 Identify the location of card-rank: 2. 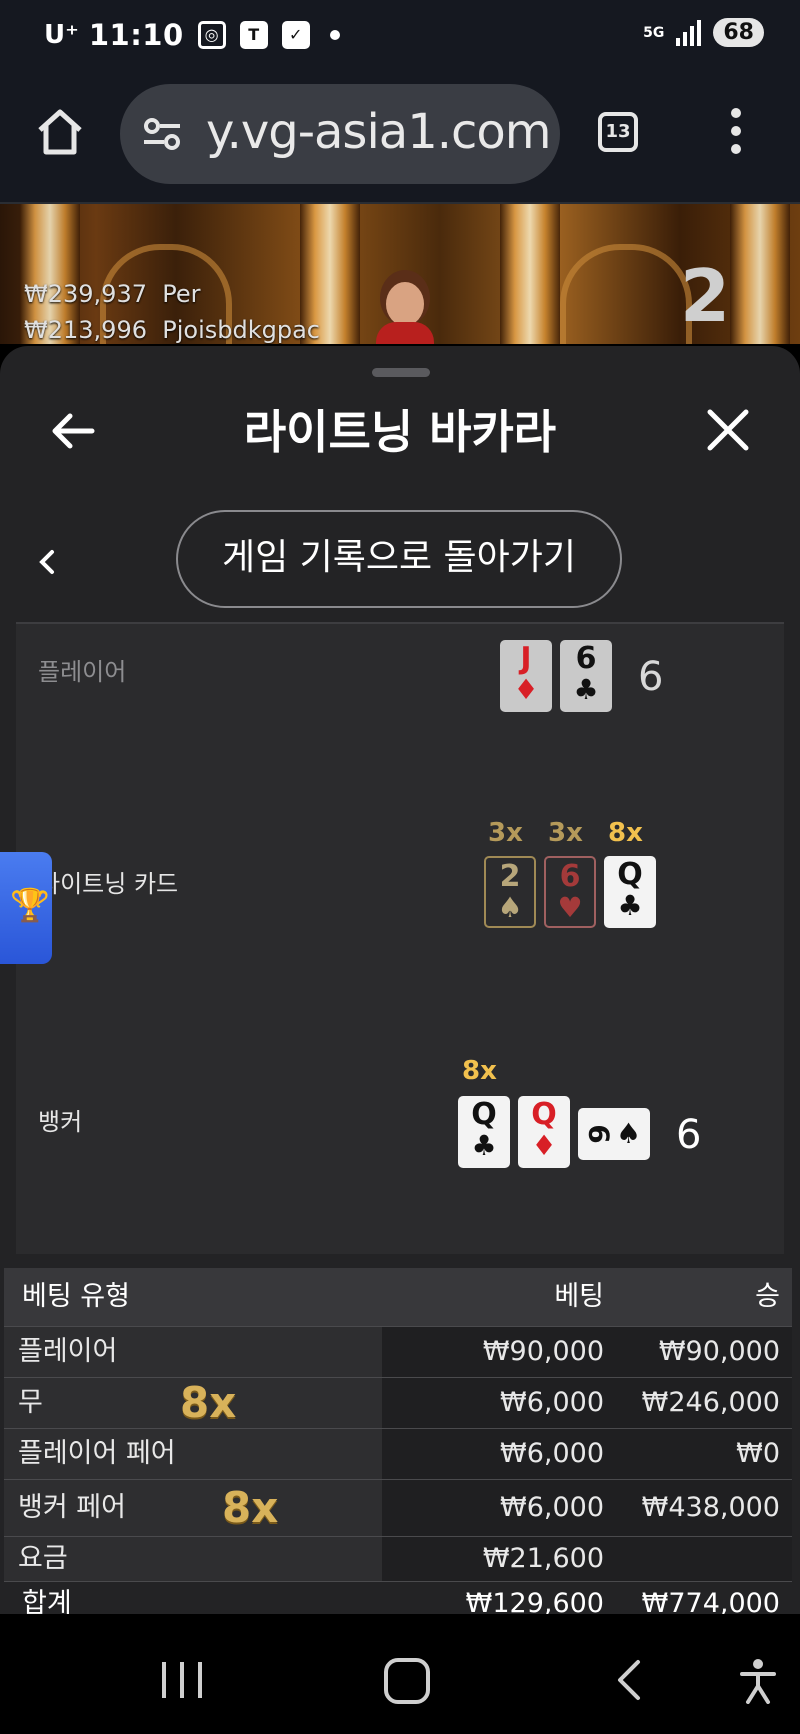
(510, 876).